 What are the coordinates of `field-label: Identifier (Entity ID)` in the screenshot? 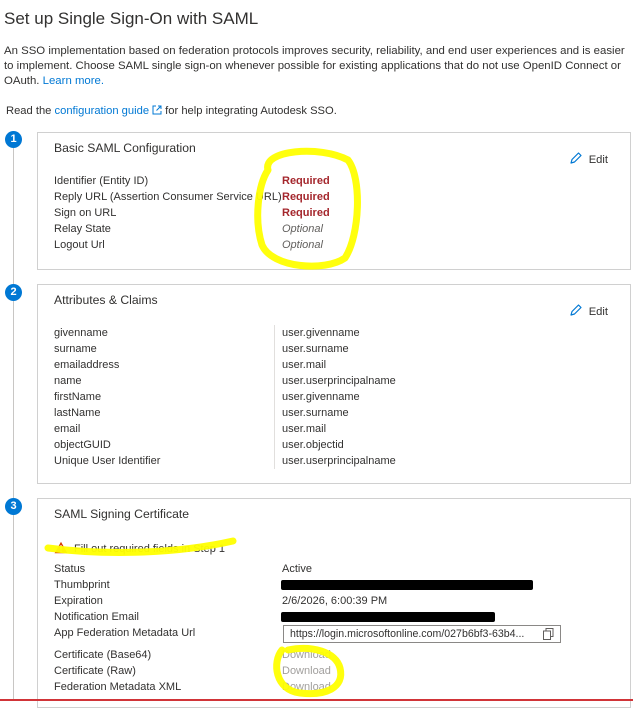 It's located at (101, 181).